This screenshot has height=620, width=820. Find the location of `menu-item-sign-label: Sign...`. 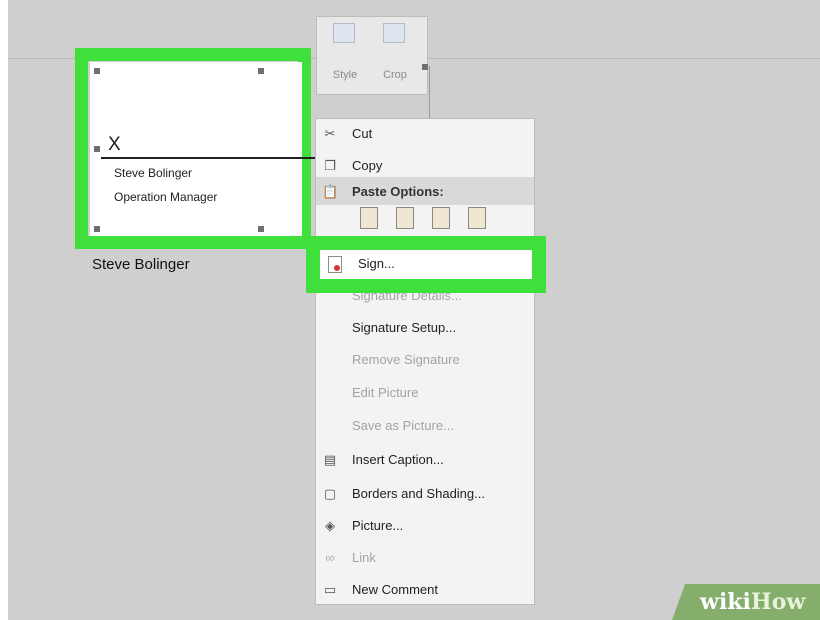

menu-item-sign-label: Sign... is located at coordinates (376, 263).